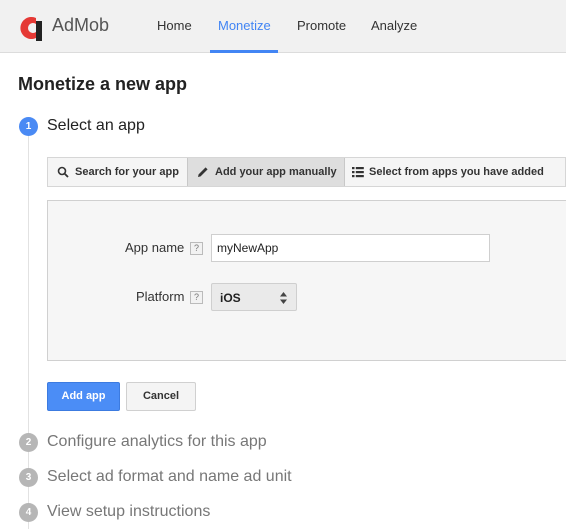 The height and width of the screenshot is (529, 566). I want to click on platform-select-value: iOS, so click(230, 298).